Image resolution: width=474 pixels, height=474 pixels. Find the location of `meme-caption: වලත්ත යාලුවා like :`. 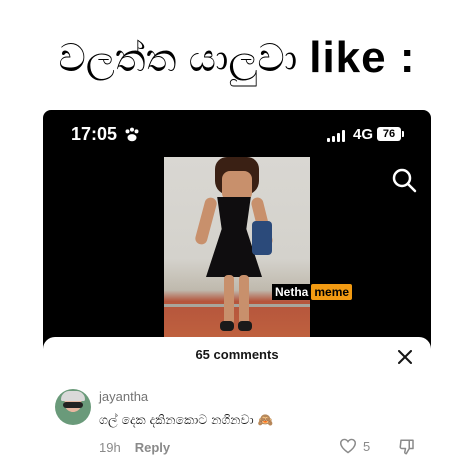

meme-caption: වලත්ත යාලුවා like : is located at coordinates (237, 58).